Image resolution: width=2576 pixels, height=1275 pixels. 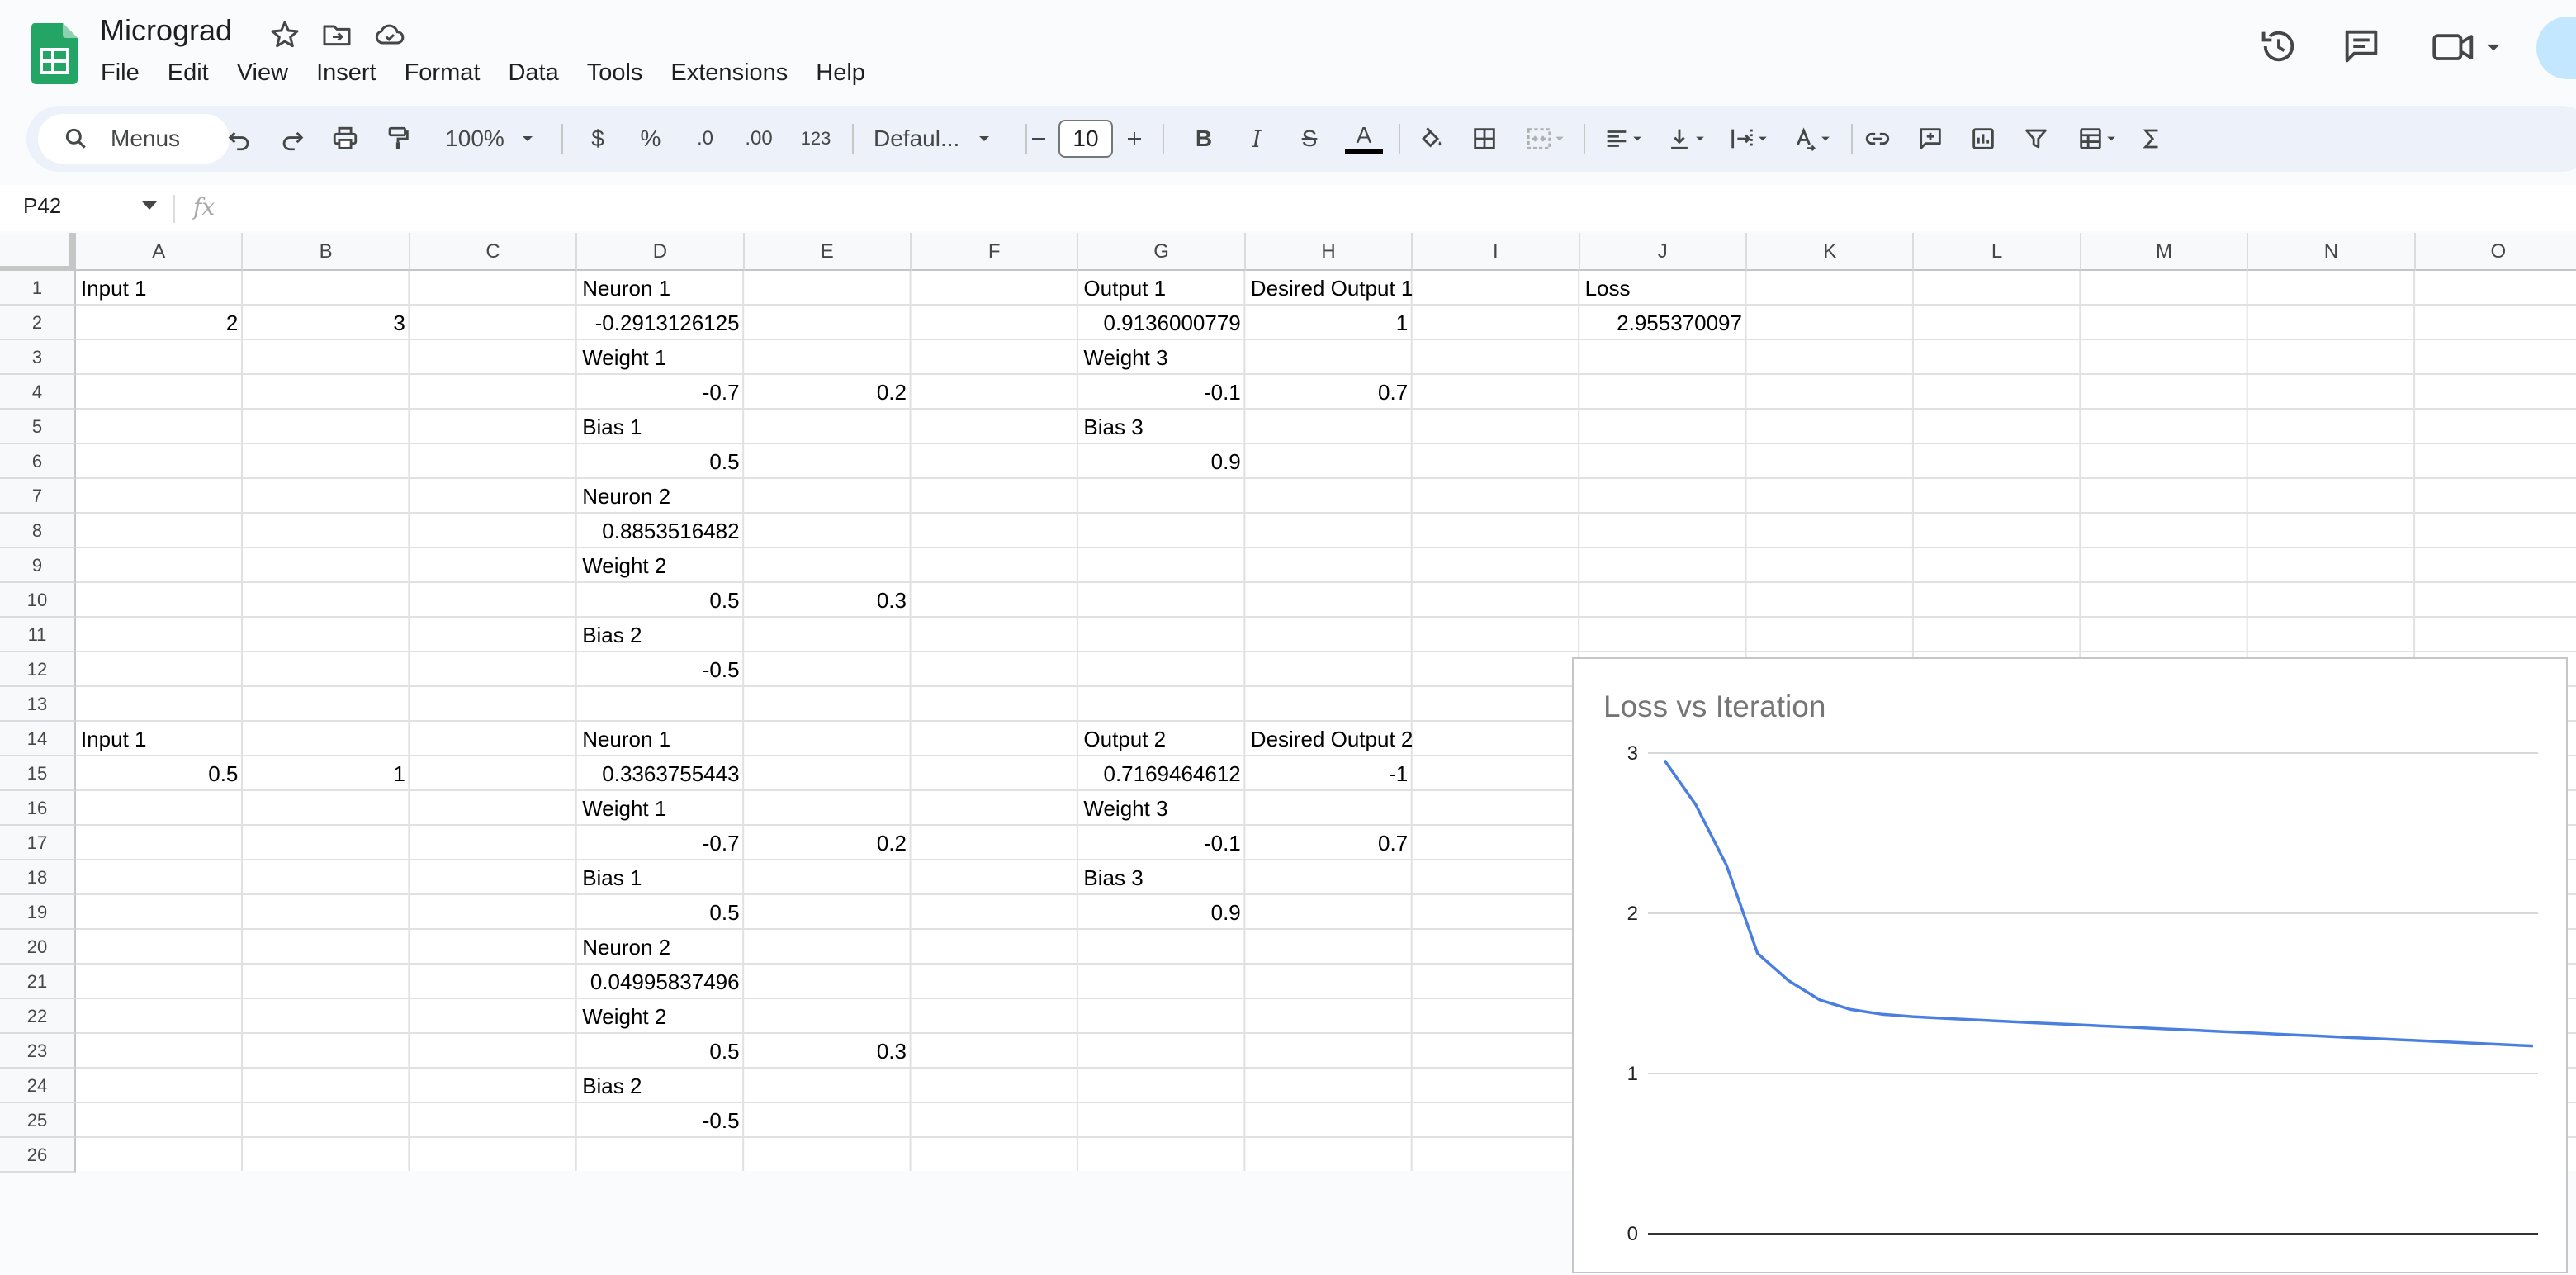 What do you see at coordinates (533, 73) in the screenshot?
I see `menu-data: Data` at bounding box center [533, 73].